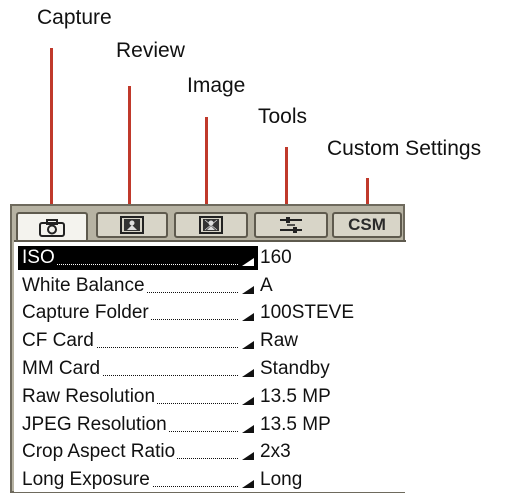  Describe the element at coordinates (129, 147) in the screenshot. I see `leader-line-review` at that location.